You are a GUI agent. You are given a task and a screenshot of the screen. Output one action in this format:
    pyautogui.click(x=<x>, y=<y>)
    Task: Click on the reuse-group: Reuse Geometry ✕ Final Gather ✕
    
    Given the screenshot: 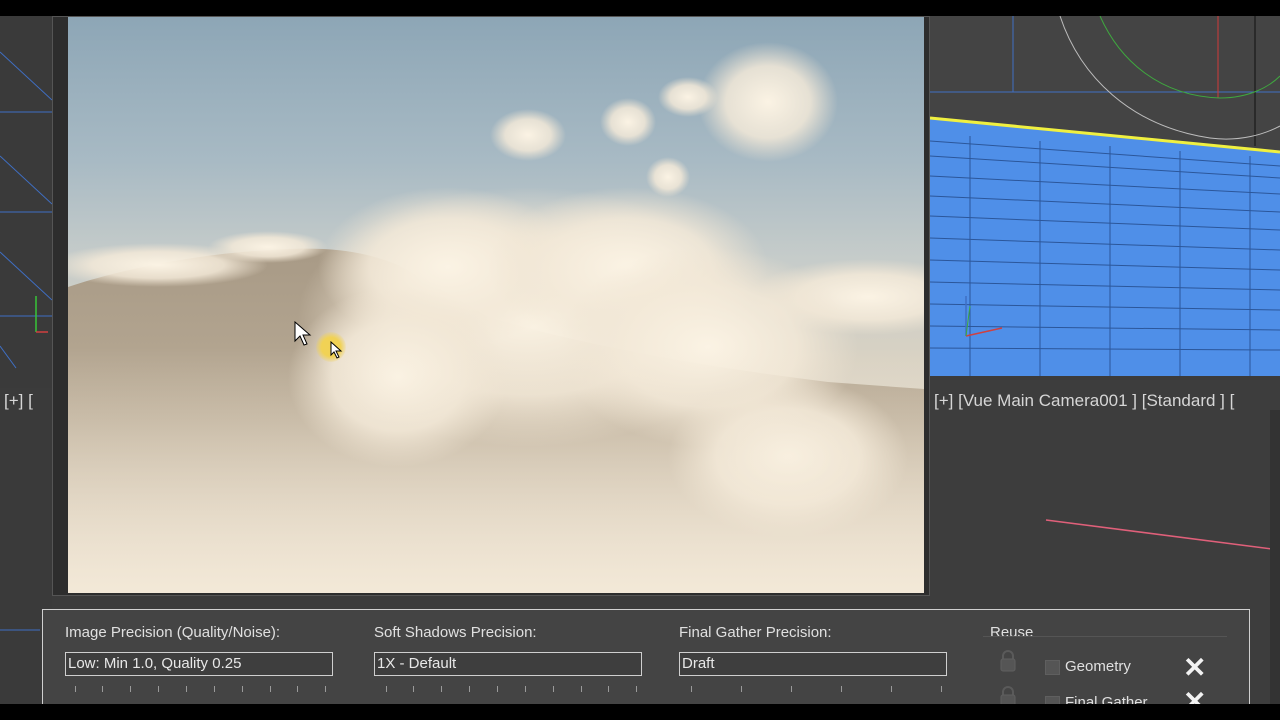 What is the action you would take?
    pyautogui.click(x=1105, y=664)
    